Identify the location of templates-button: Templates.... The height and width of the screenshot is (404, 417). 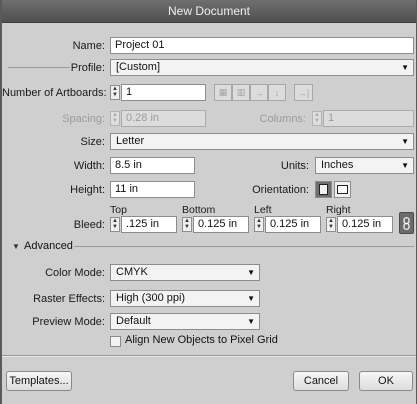
(39, 381).